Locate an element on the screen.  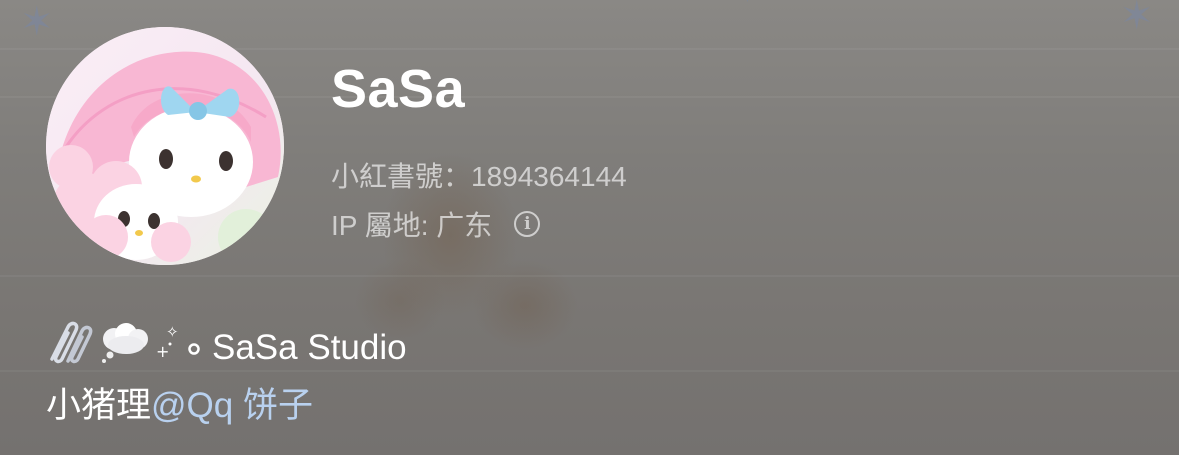
avatar is located at coordinates (165, 146).